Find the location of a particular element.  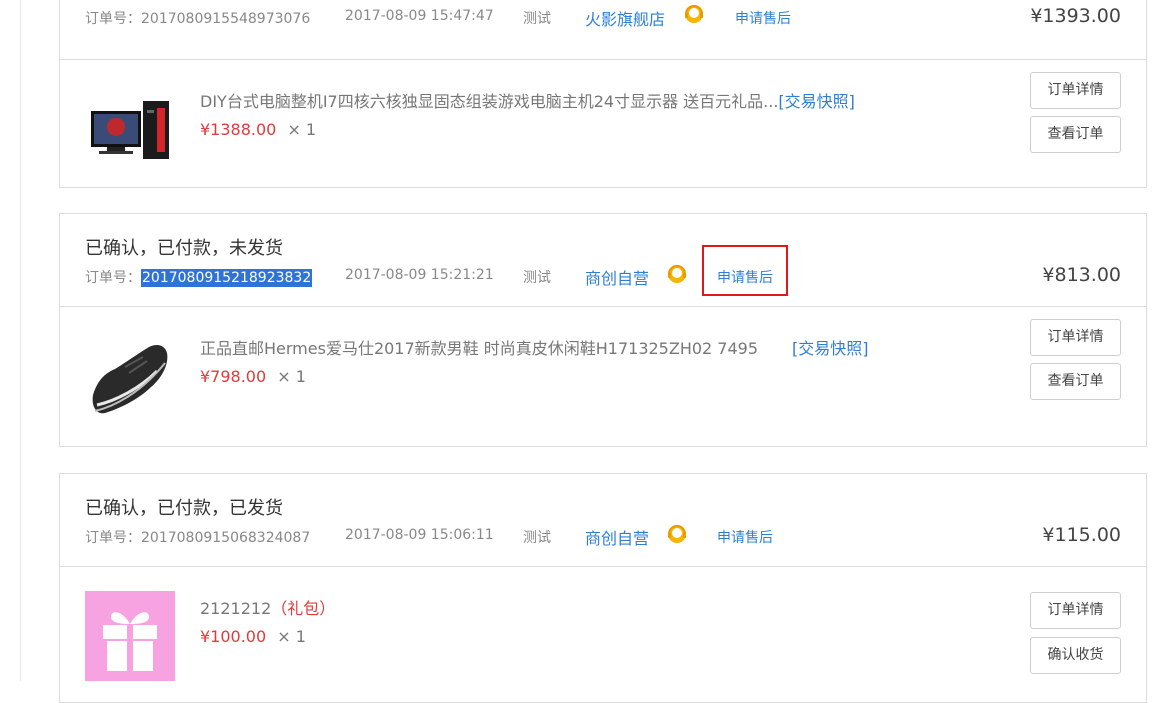

product-price: ¥1388.00 × 1 is located at coordinates (258, 129).